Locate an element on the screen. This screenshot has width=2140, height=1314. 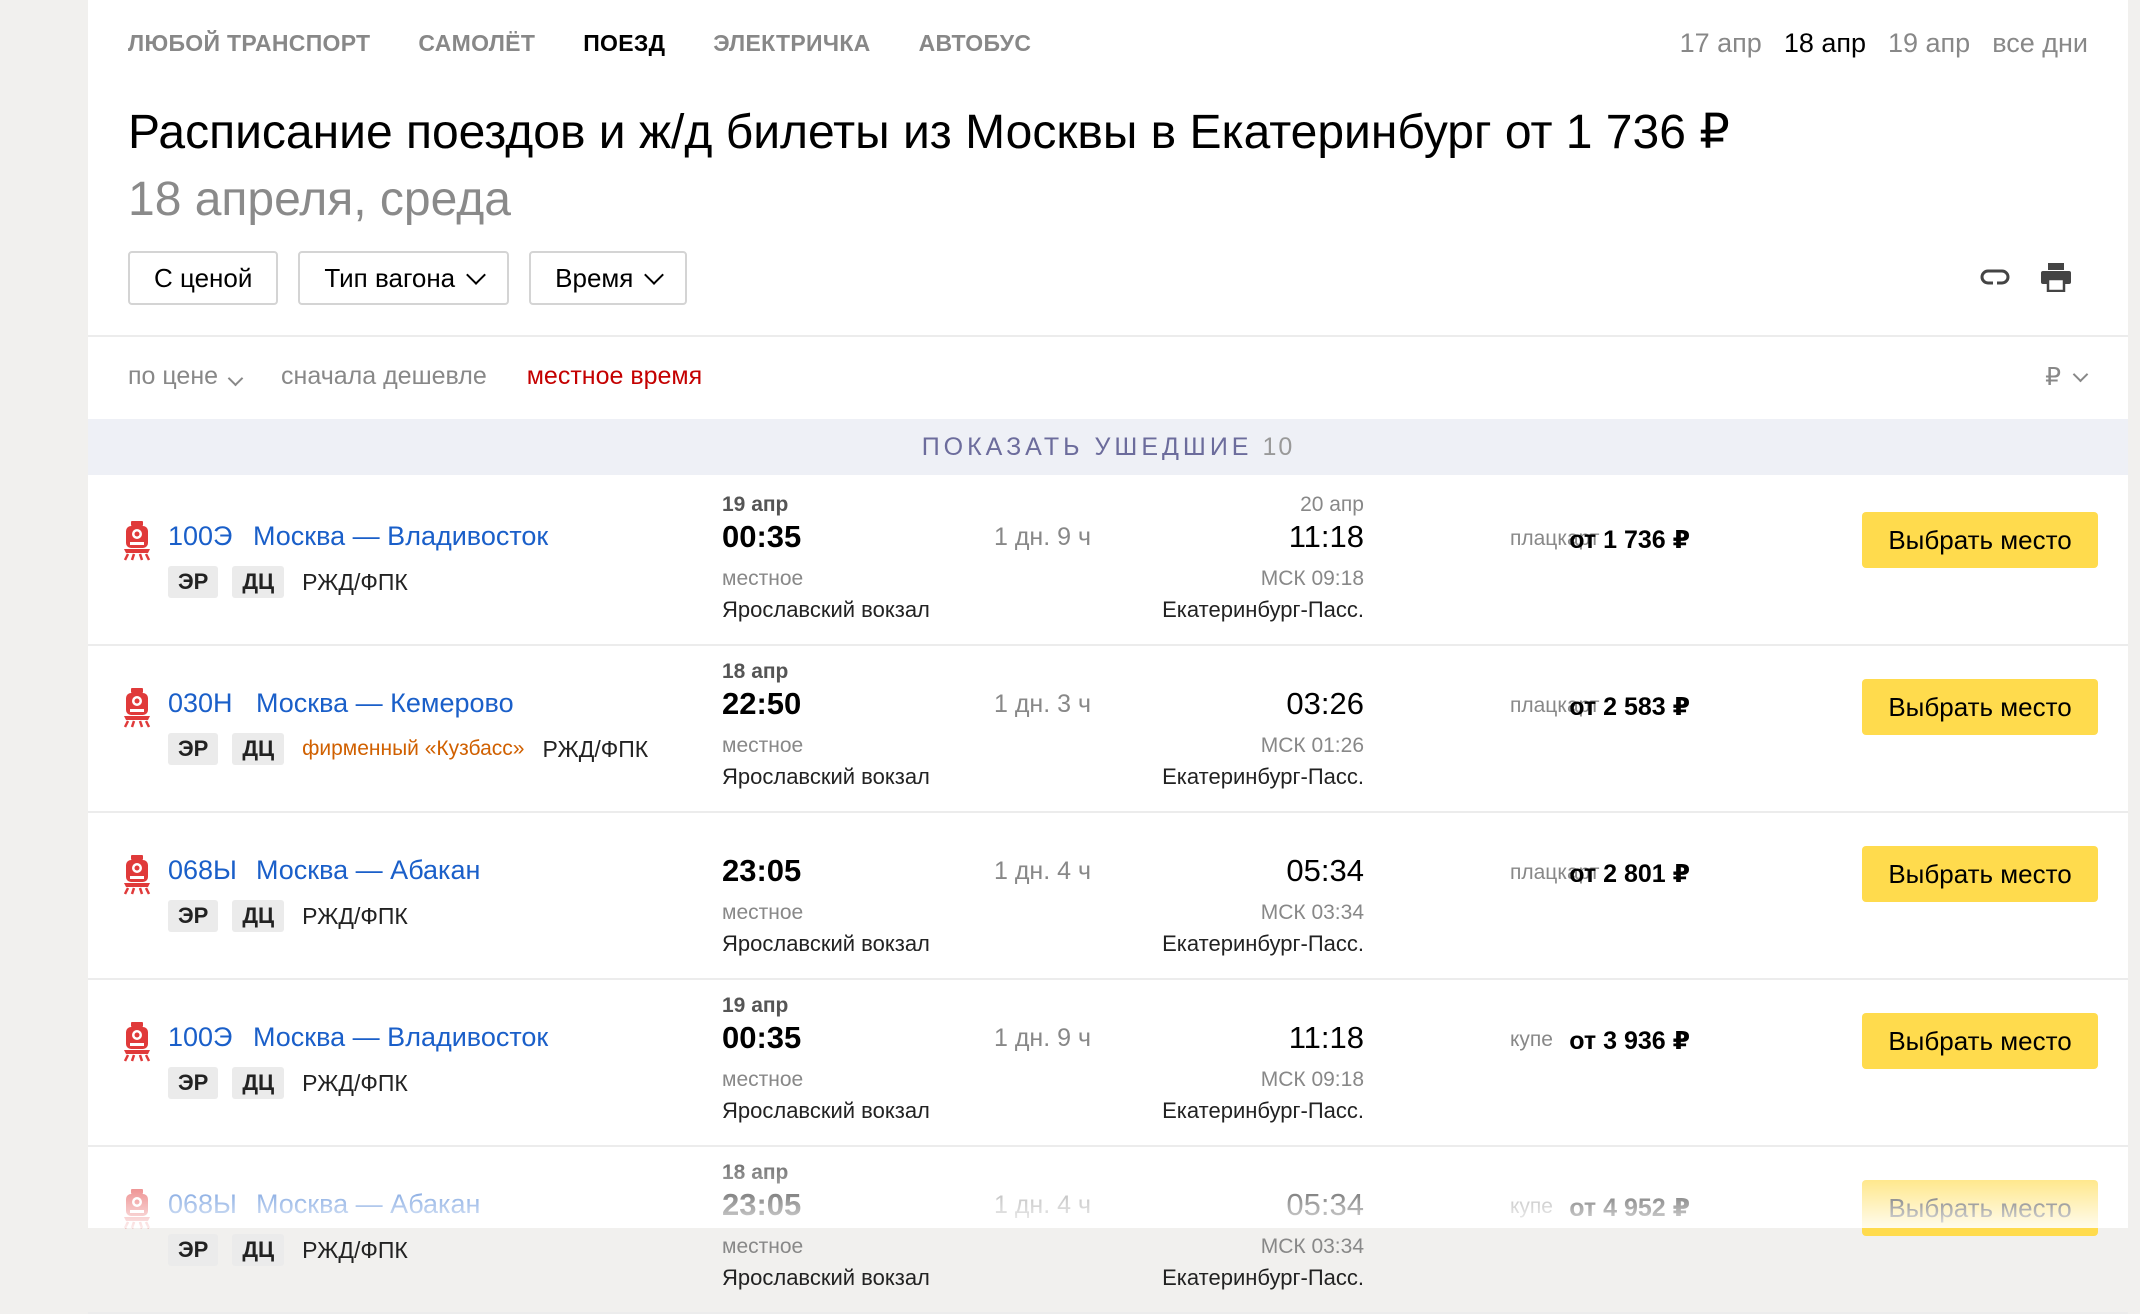
local-time-toggle: местное время is located at coordinates (614, 376).